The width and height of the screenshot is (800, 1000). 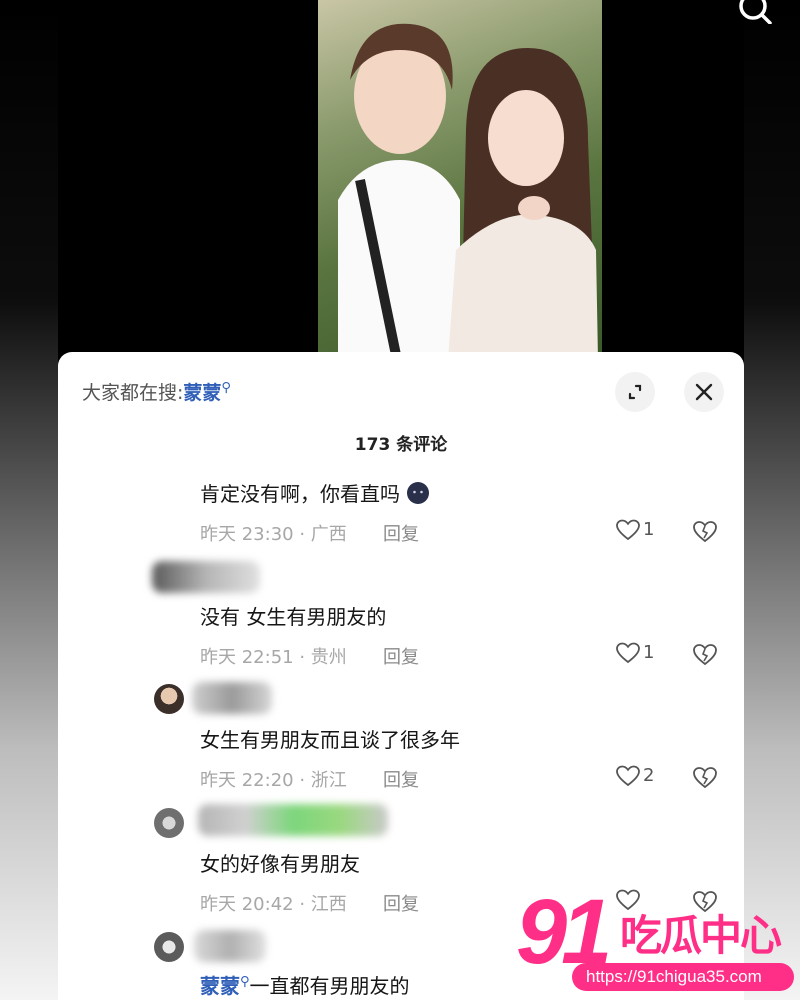 I want to click on search-icon, so click(x=757, y=12).